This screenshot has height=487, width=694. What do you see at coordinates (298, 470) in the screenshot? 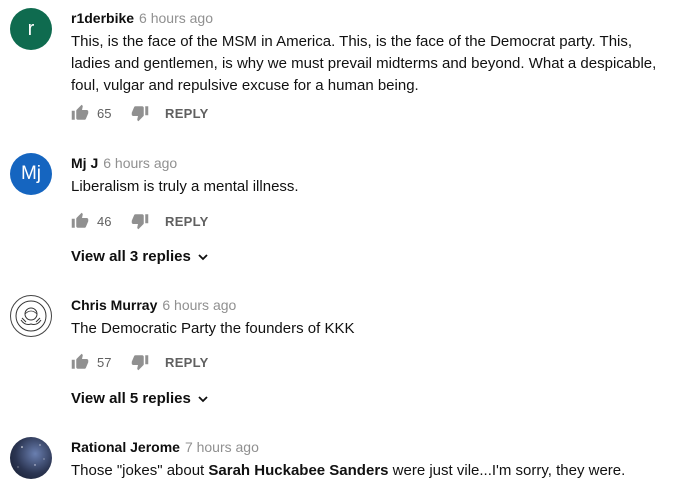
I see `comment-text-bold: Sarah Huckabee Sanders` at bounding box center [298, 470].